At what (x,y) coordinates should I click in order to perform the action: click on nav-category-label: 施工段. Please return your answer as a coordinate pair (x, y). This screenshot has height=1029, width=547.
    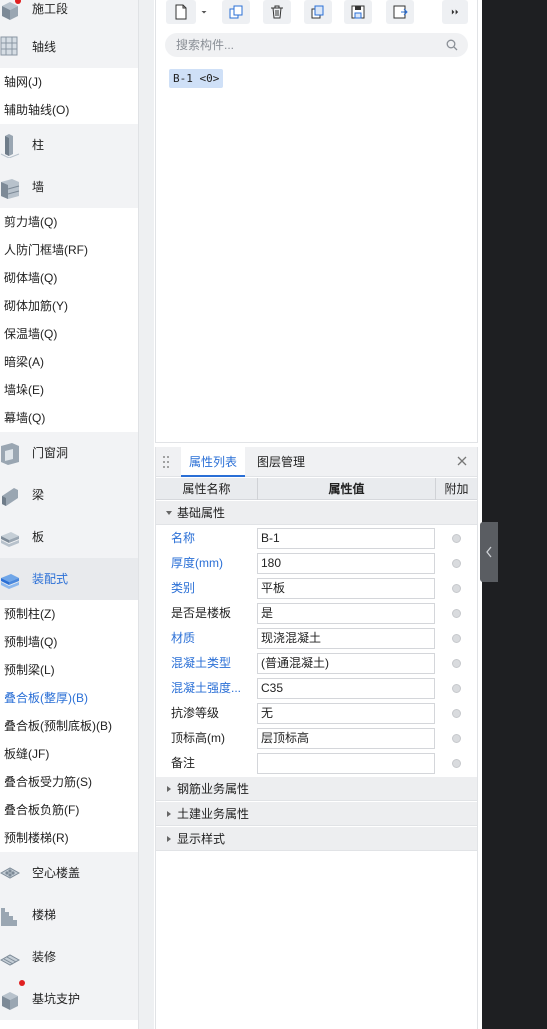
    Looking at the image, I should click on (50, 9).